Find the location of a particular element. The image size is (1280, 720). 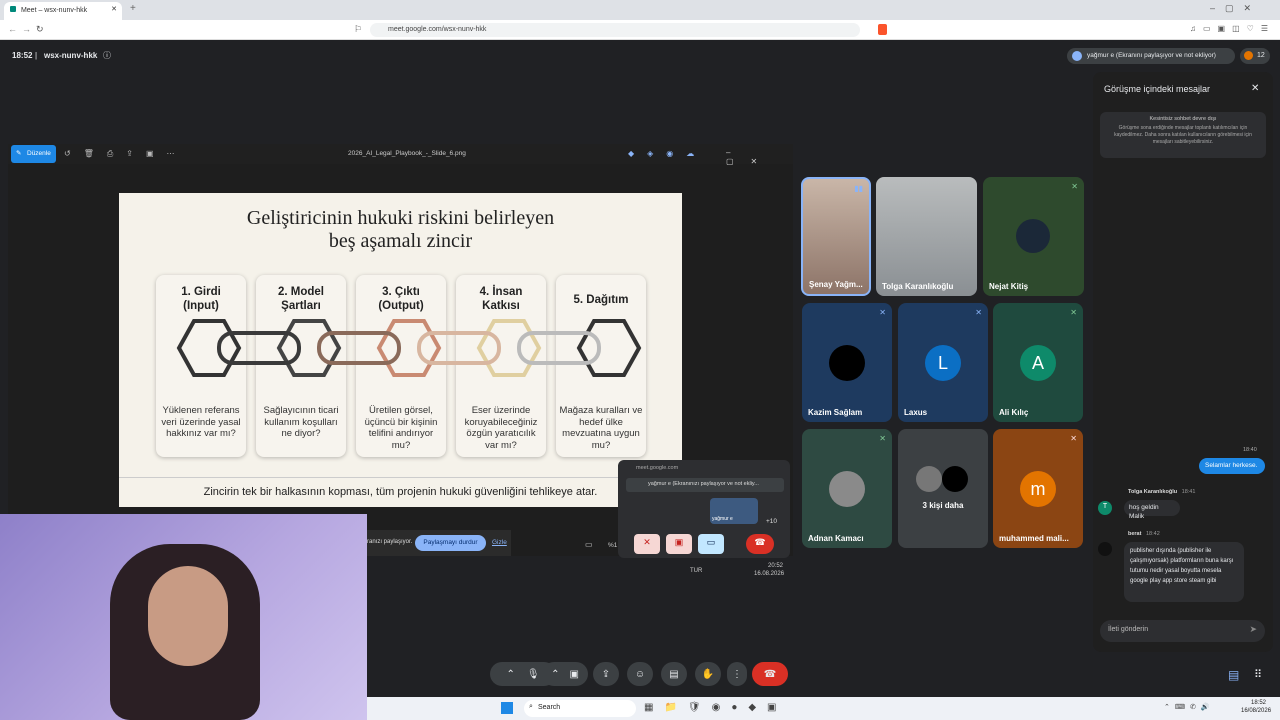

tray-icons: ⌃⌨✆🔊 is located at coordinates (1189, 707).